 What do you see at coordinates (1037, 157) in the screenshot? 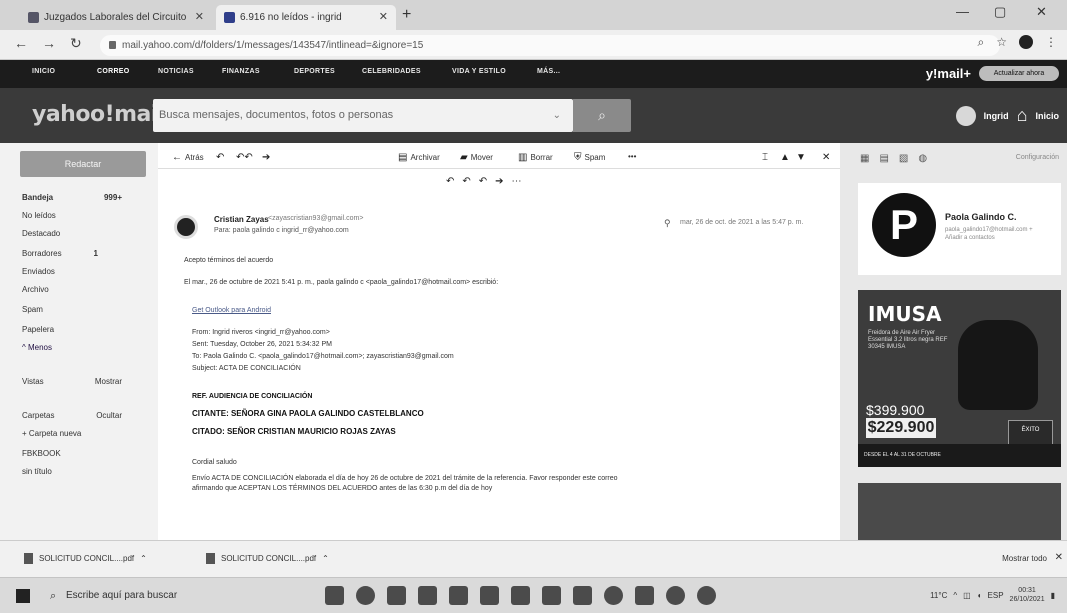
I see `settings-link: Configuración` at bounding box center [1037, 157].